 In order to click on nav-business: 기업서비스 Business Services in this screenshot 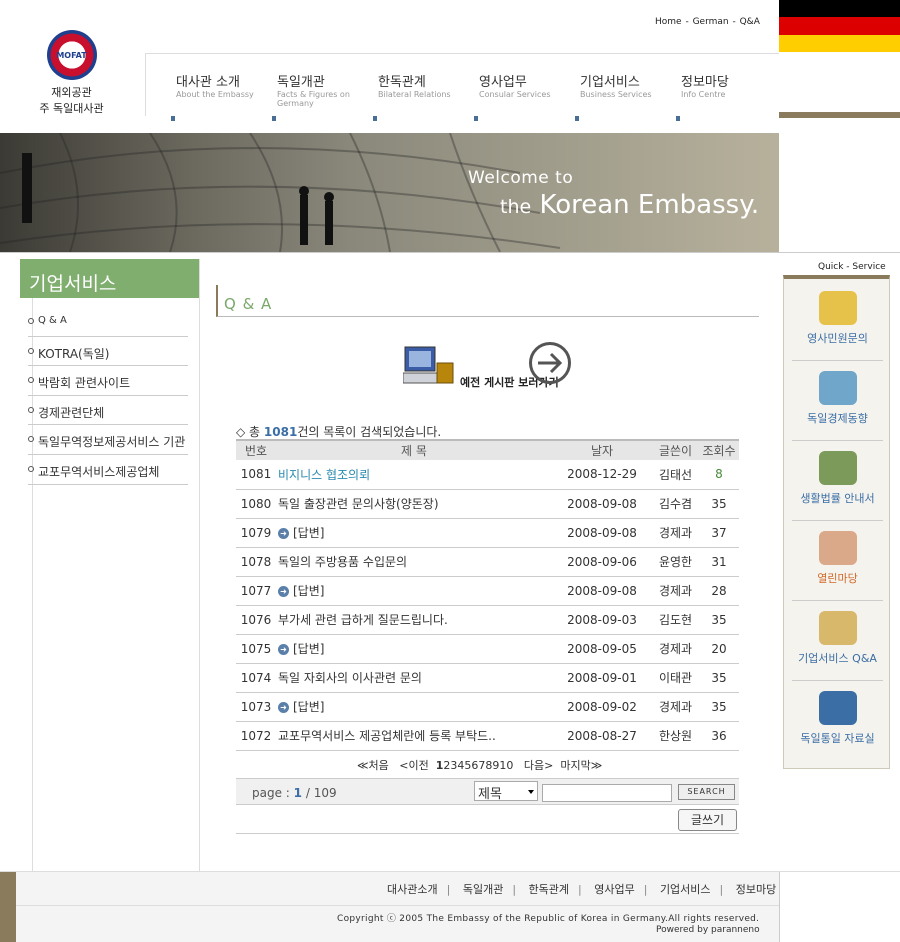, I will do `click(601, 87)`.